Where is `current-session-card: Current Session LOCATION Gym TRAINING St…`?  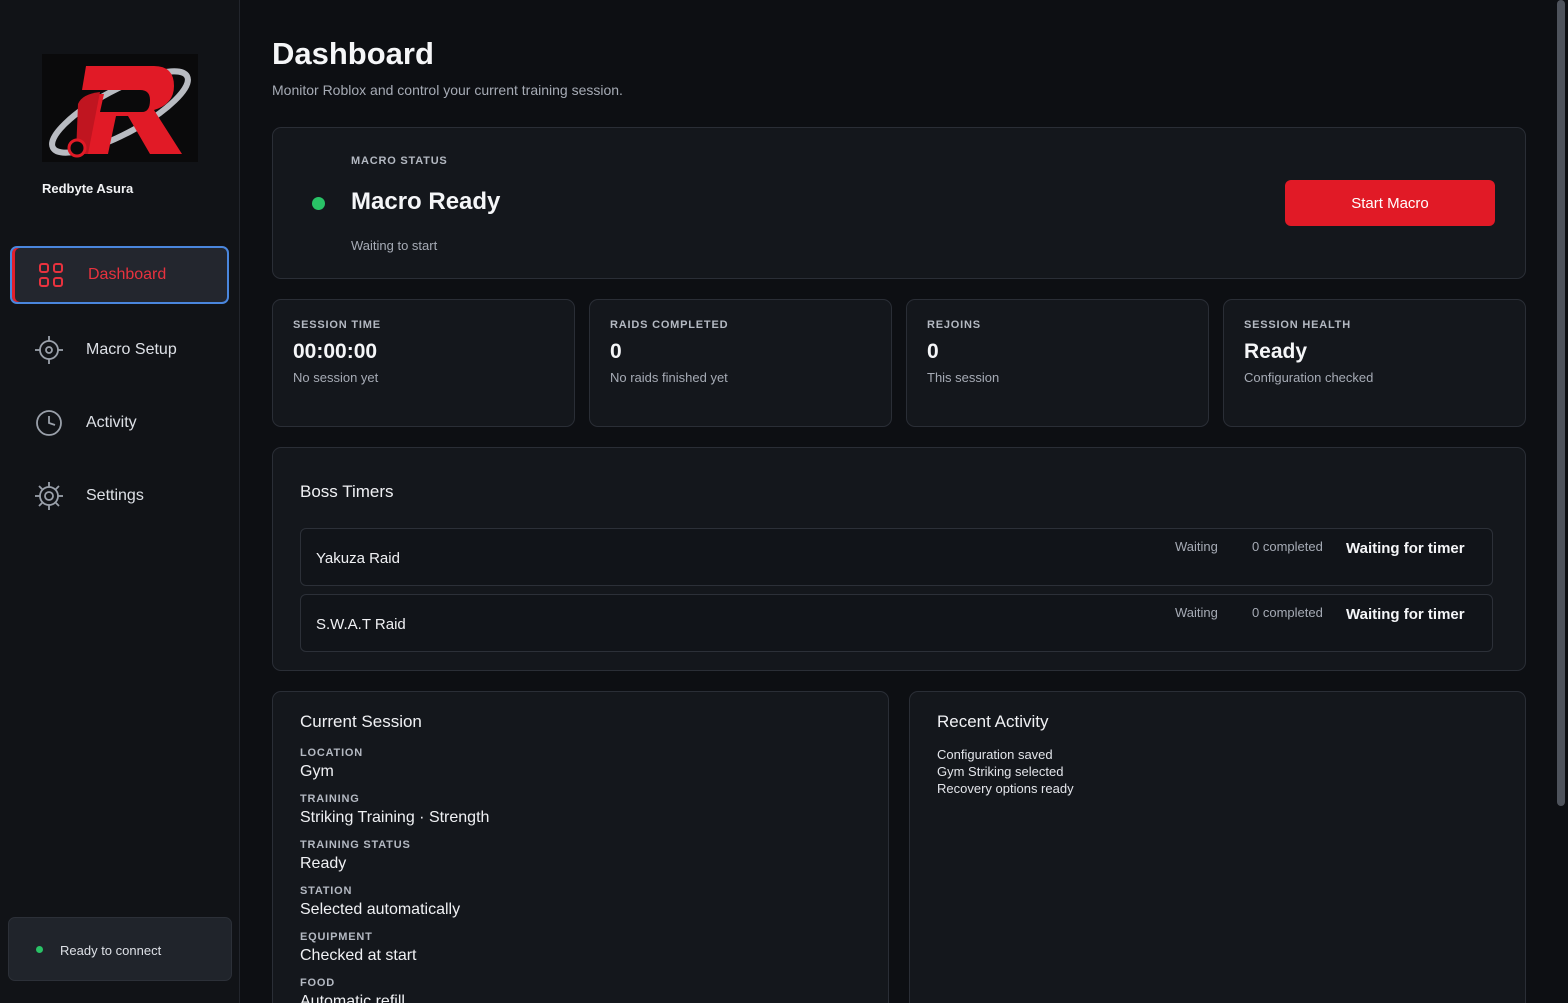
current-session-card: Current Session LOCATION Gym TRAINING St… is located at coordinates (580, 847).